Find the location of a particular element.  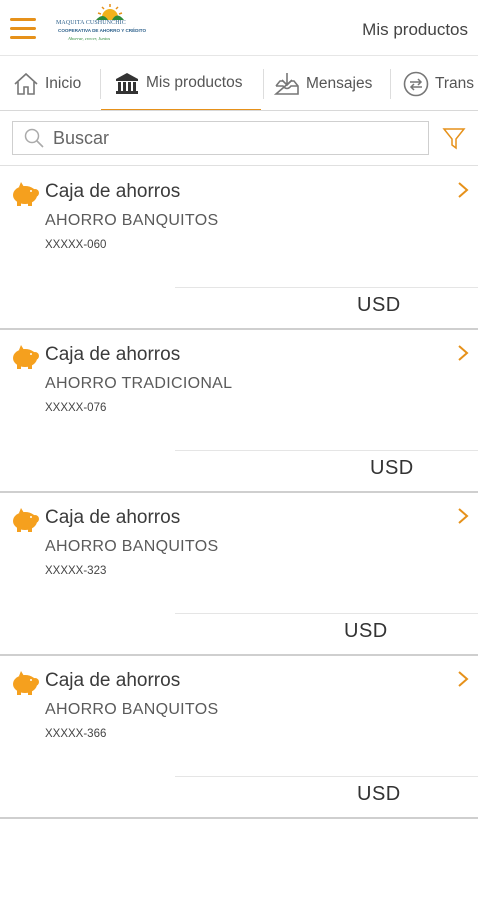

page-title: Mis productos is located at coordinates (415, 29).